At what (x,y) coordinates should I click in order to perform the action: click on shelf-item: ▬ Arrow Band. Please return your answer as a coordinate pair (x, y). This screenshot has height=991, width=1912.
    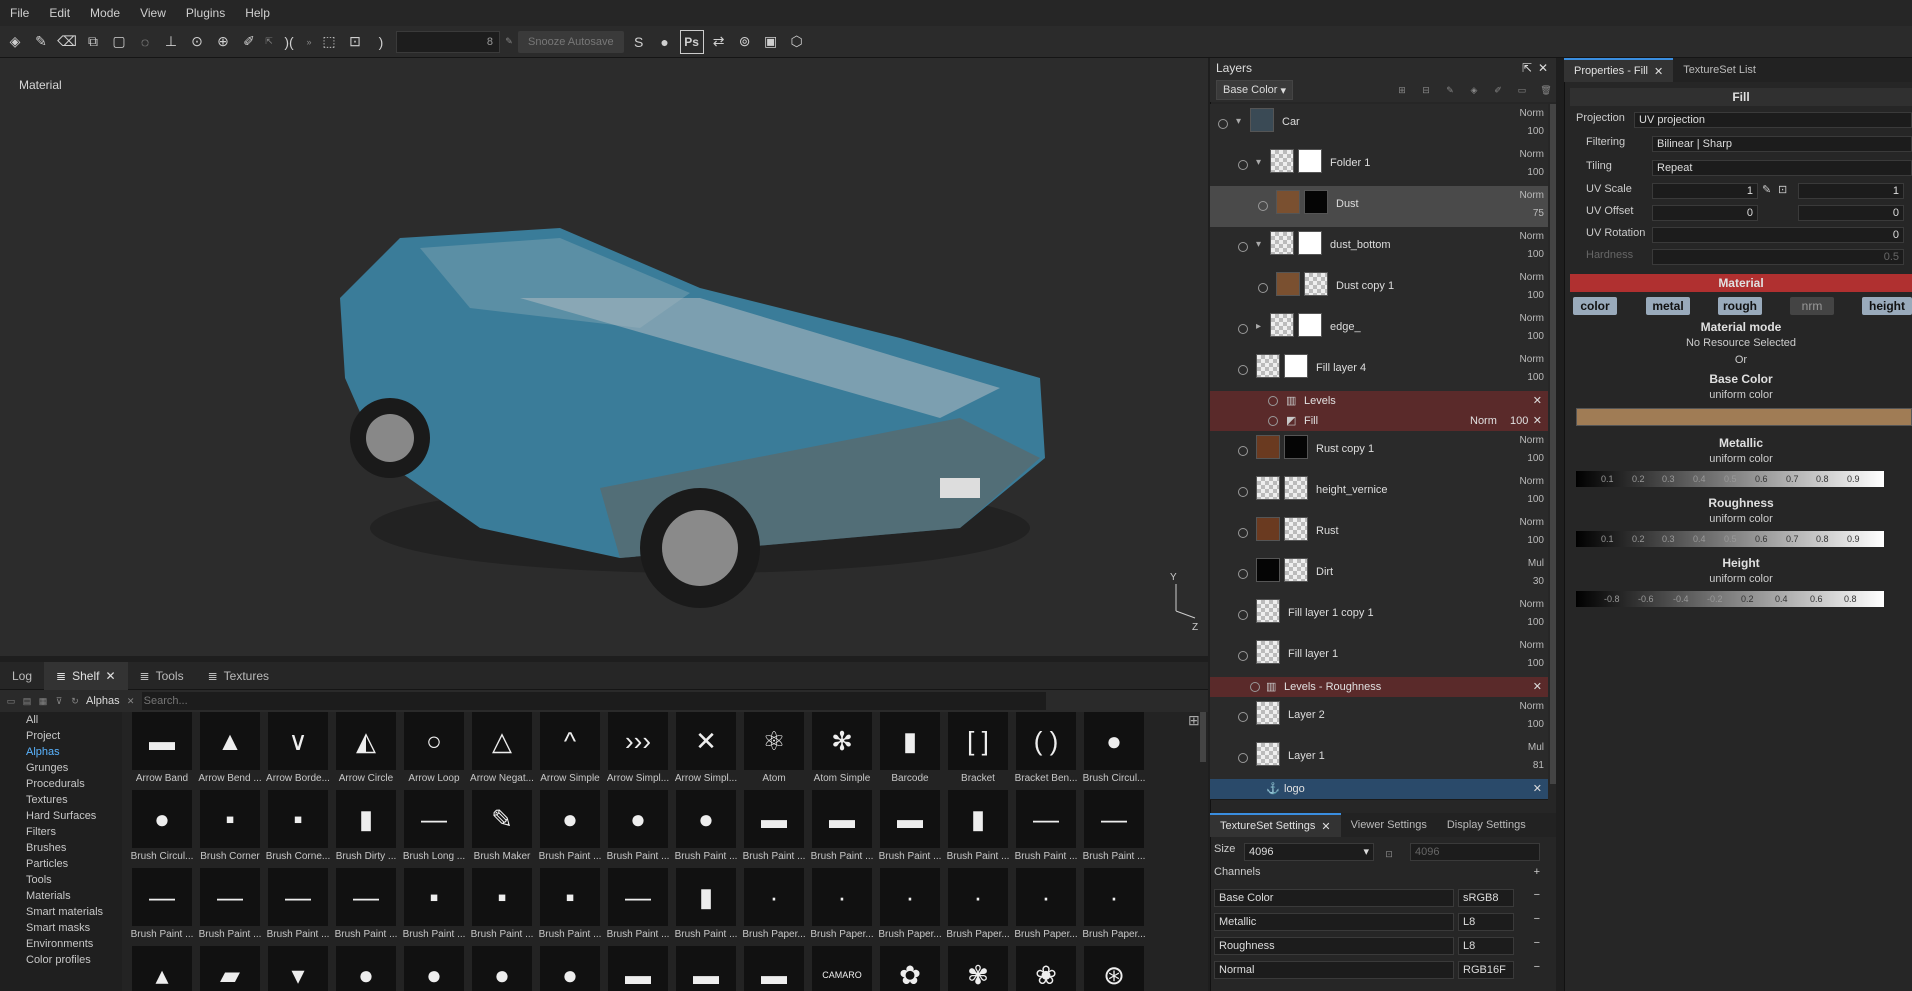
    Looking at the image, I should click on (162, 751).